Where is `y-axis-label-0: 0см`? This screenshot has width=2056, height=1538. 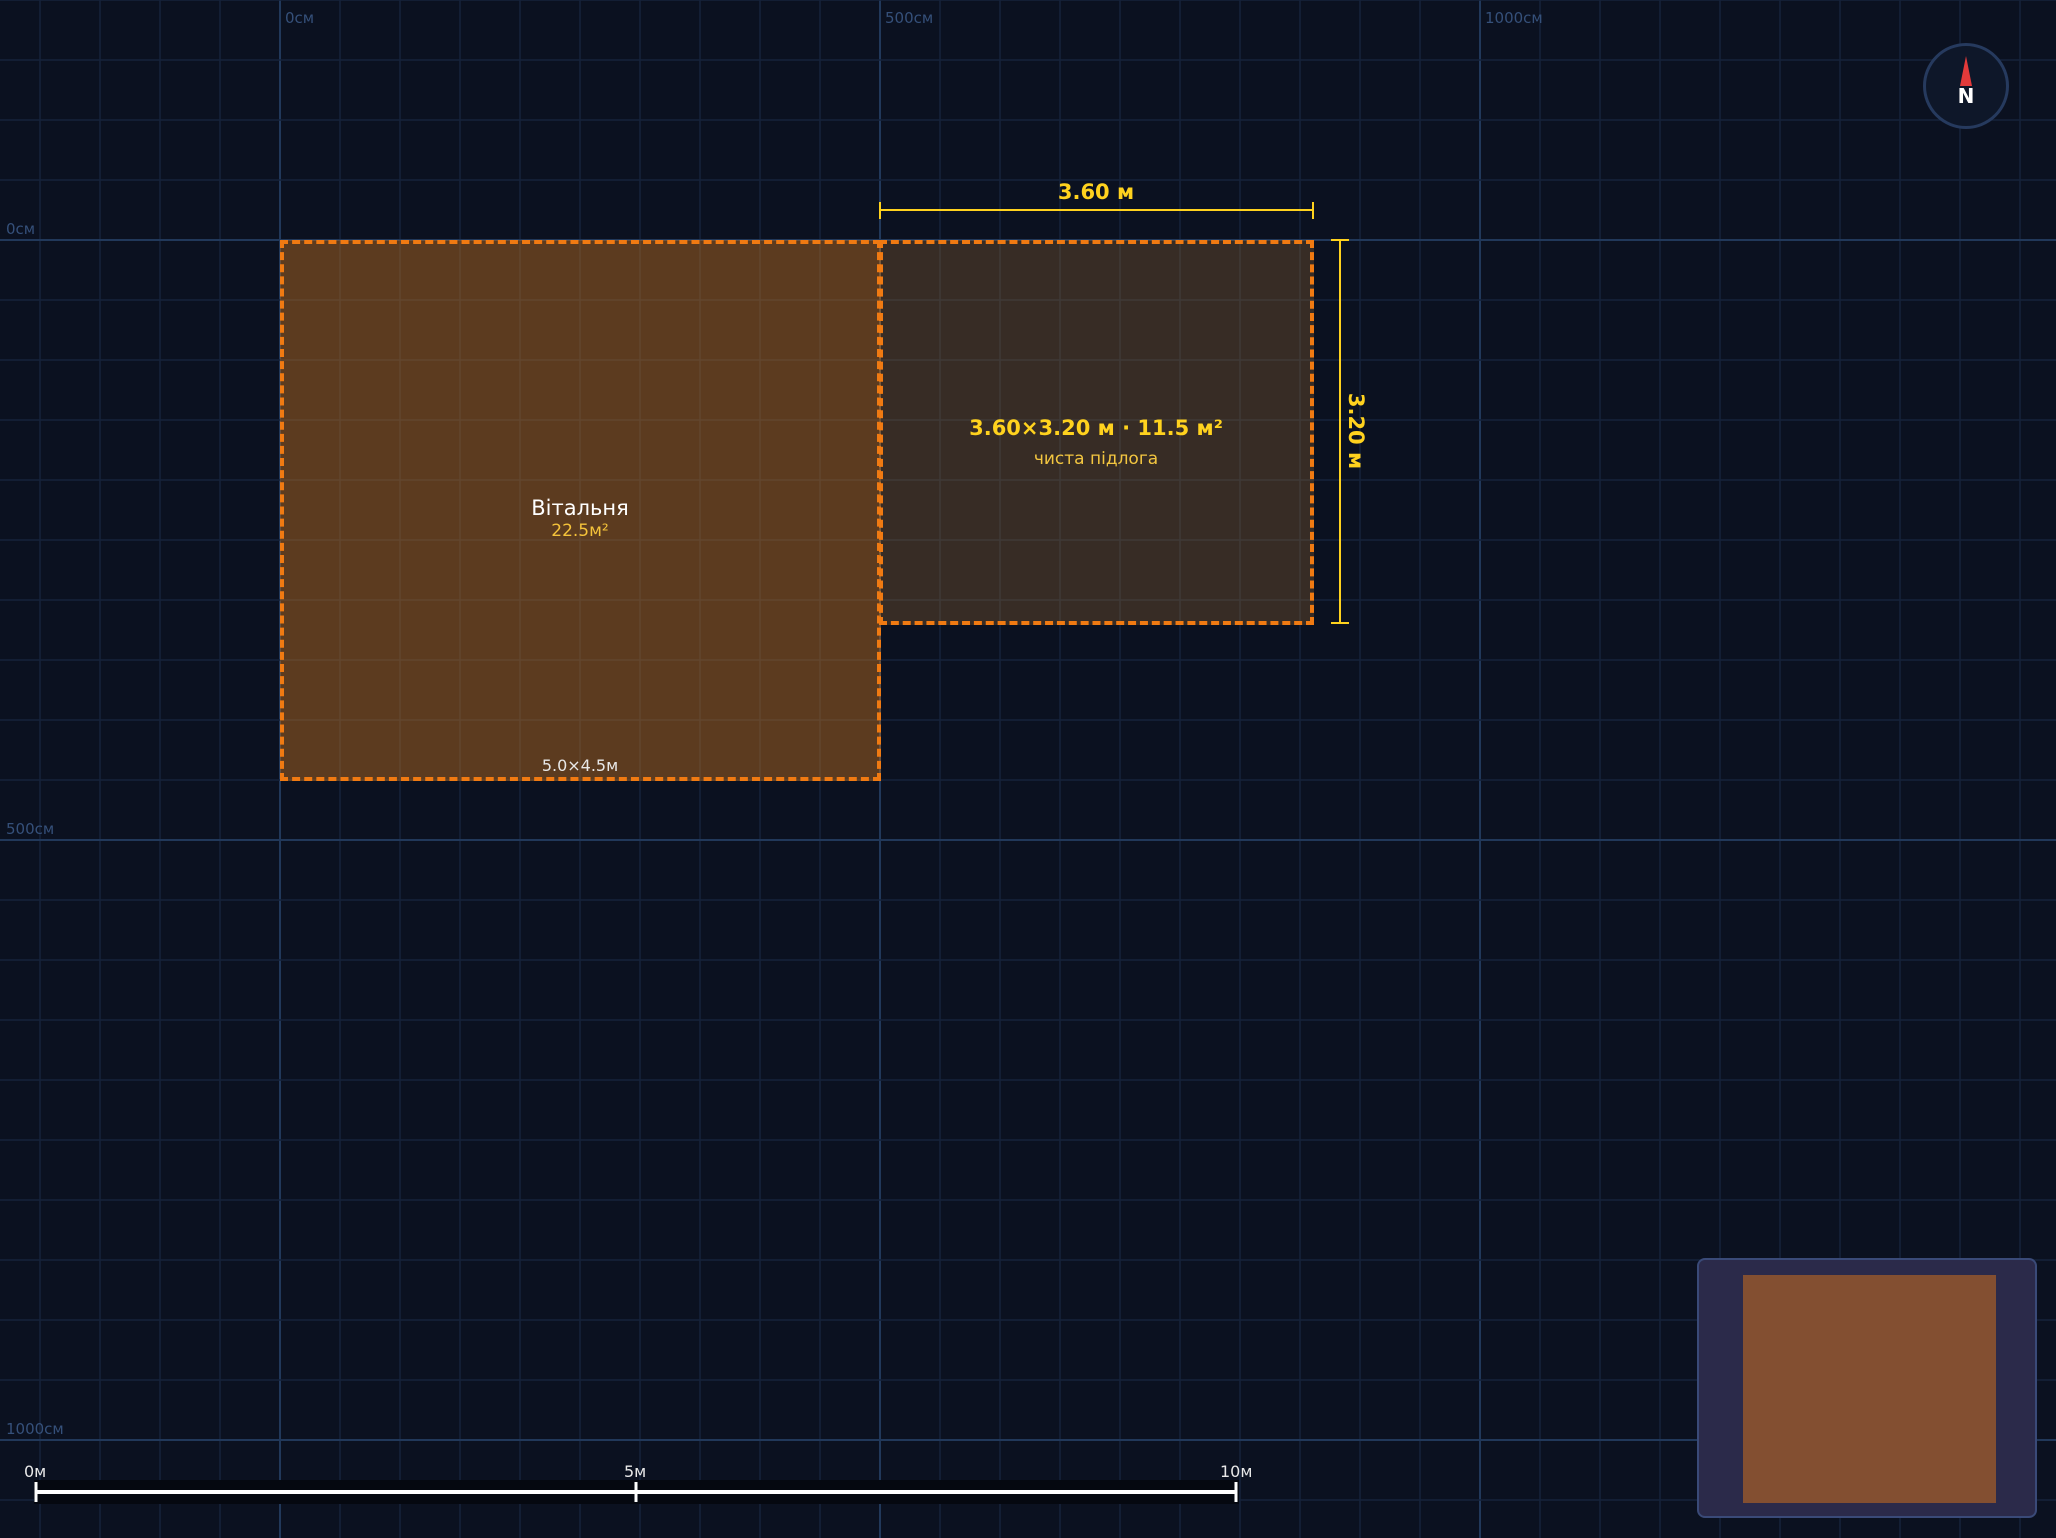
y-axis-label-0: 0см is located at coordinates (21, 229).